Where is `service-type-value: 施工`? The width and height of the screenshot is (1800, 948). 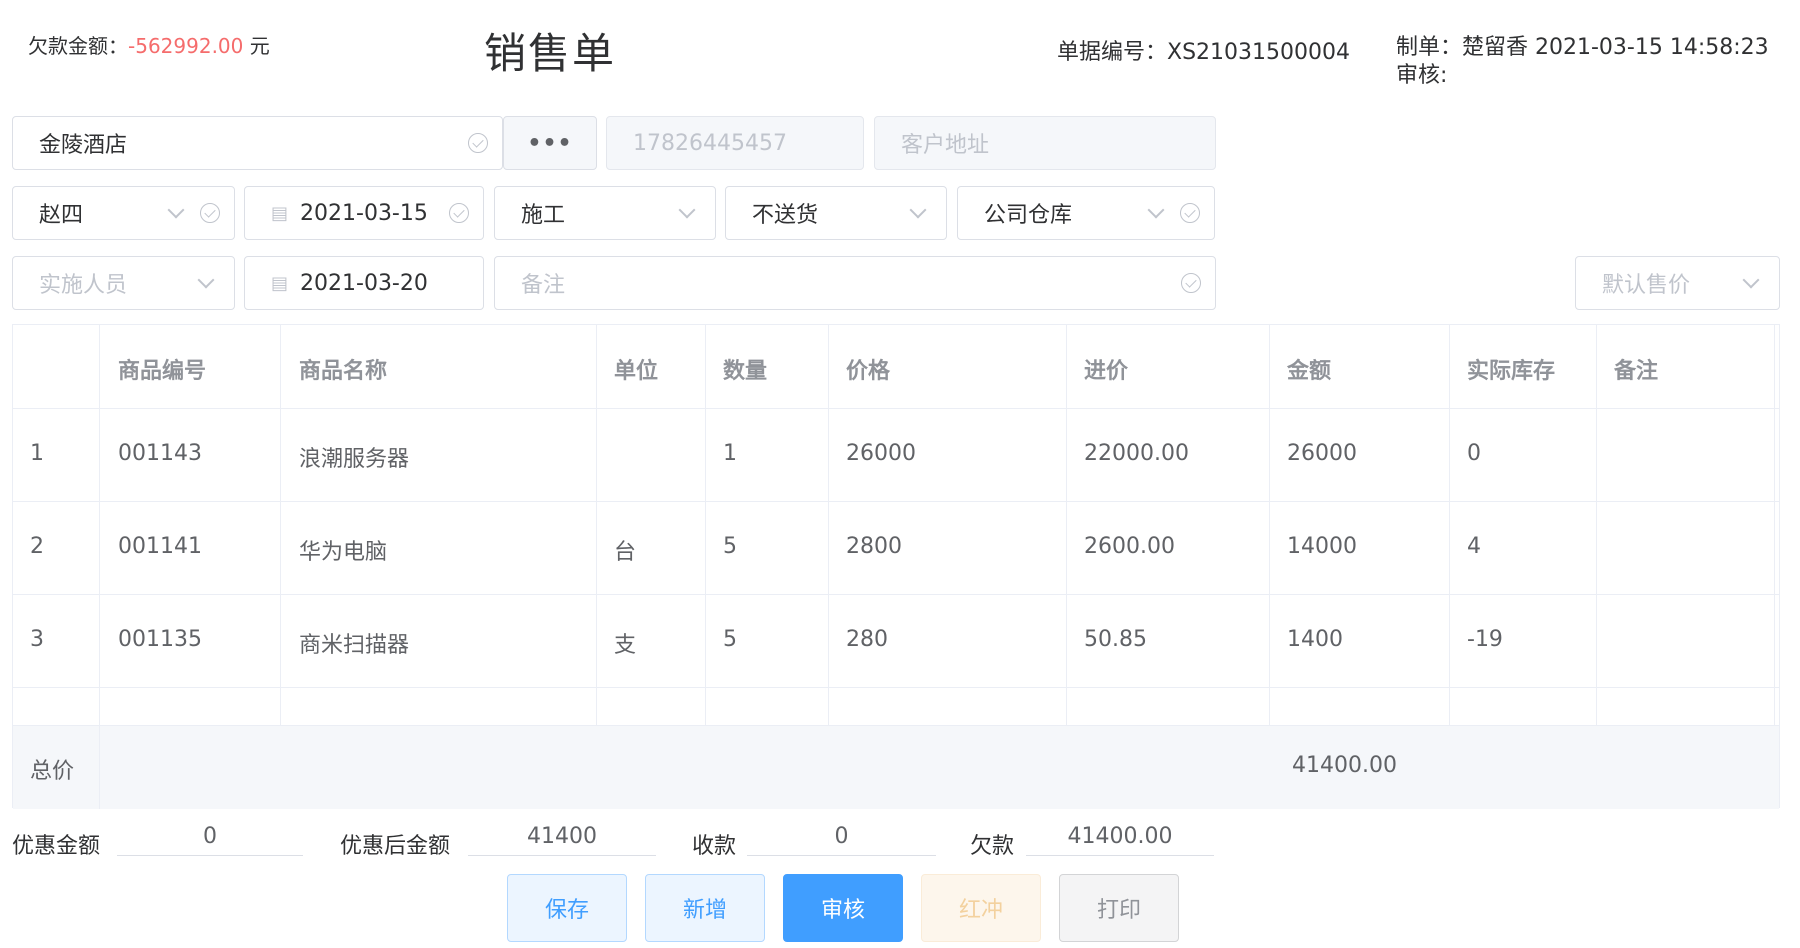
service-type-value: 施工 is located at coordinates (543, 215).